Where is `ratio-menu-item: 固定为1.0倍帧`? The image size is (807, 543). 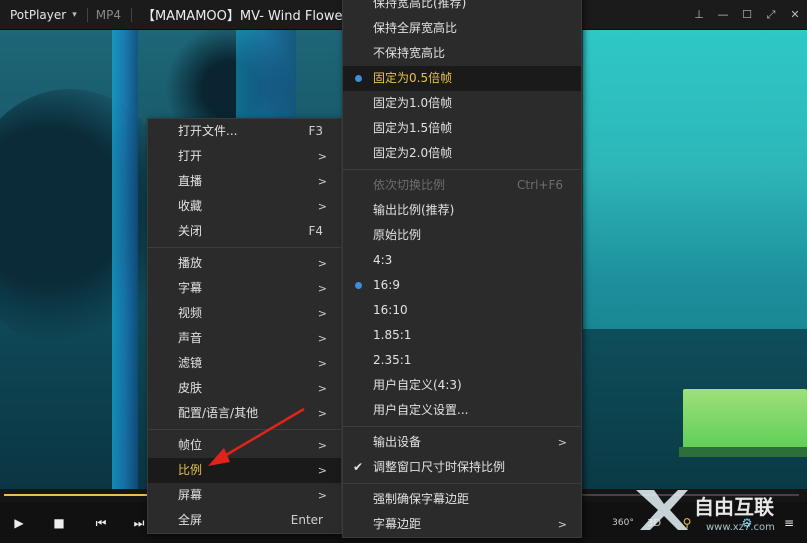 ratio-menu-item: 固定为1.0倍帧 is located at coordinates (462, 103).